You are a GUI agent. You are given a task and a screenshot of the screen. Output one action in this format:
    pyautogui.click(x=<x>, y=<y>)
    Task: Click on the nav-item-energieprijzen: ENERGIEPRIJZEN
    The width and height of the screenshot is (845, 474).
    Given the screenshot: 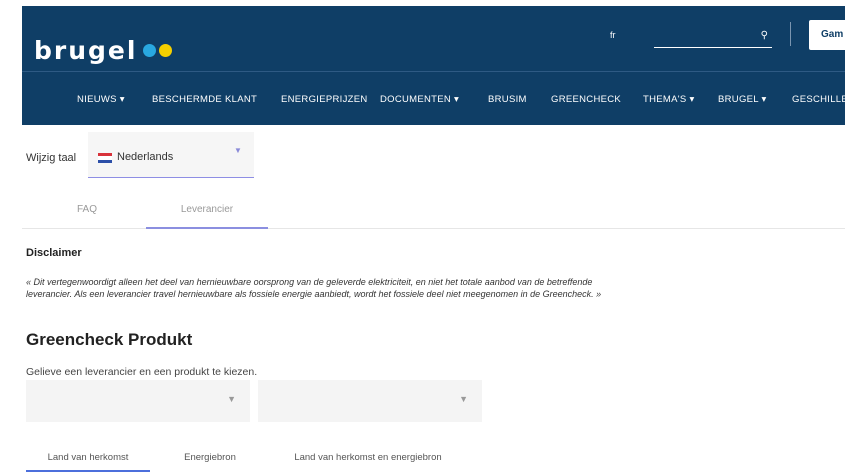 What is the action you would take?
    pyautogui.click(x=324, y=99)
    